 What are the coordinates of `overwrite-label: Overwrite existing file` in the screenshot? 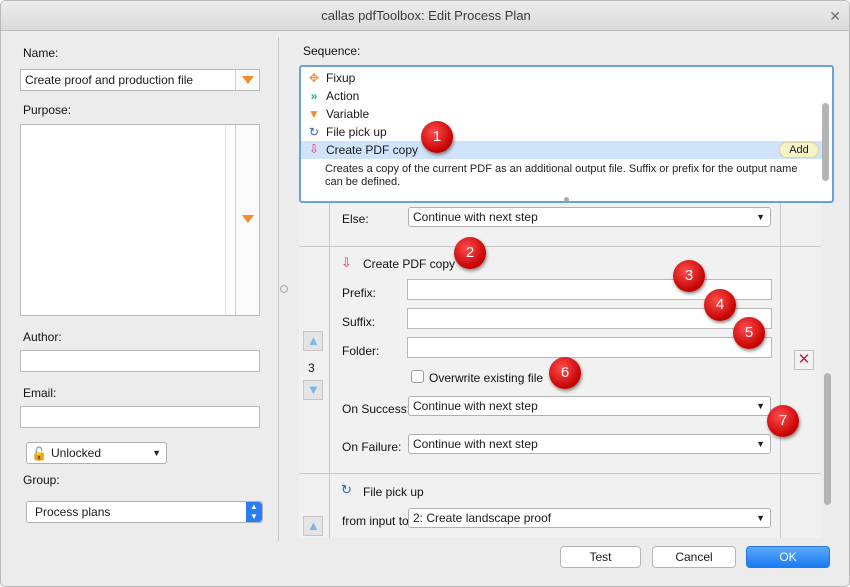 It's located at (486, 378).